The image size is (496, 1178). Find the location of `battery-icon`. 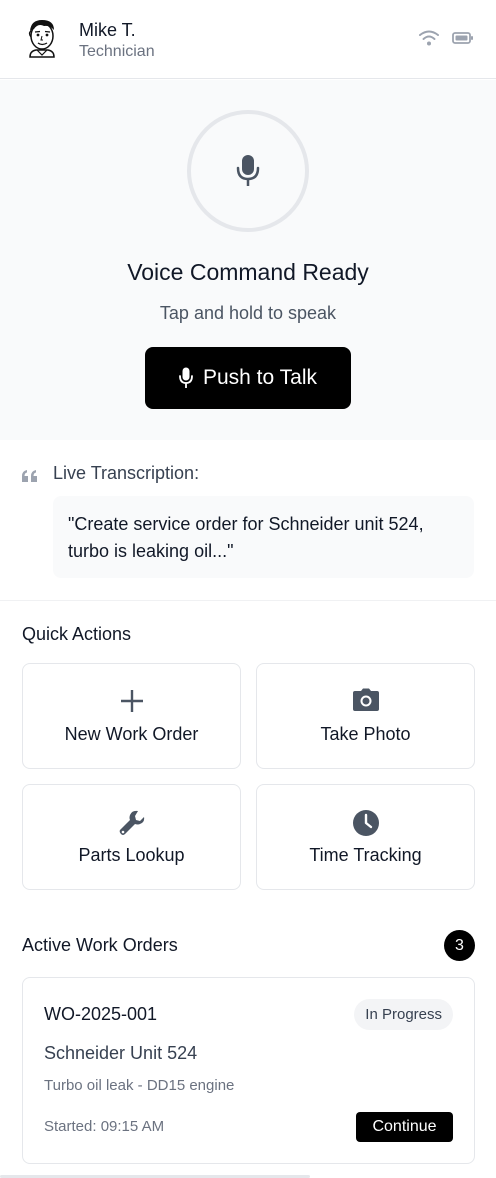

battery-icon is located at coordinates (462, 38).